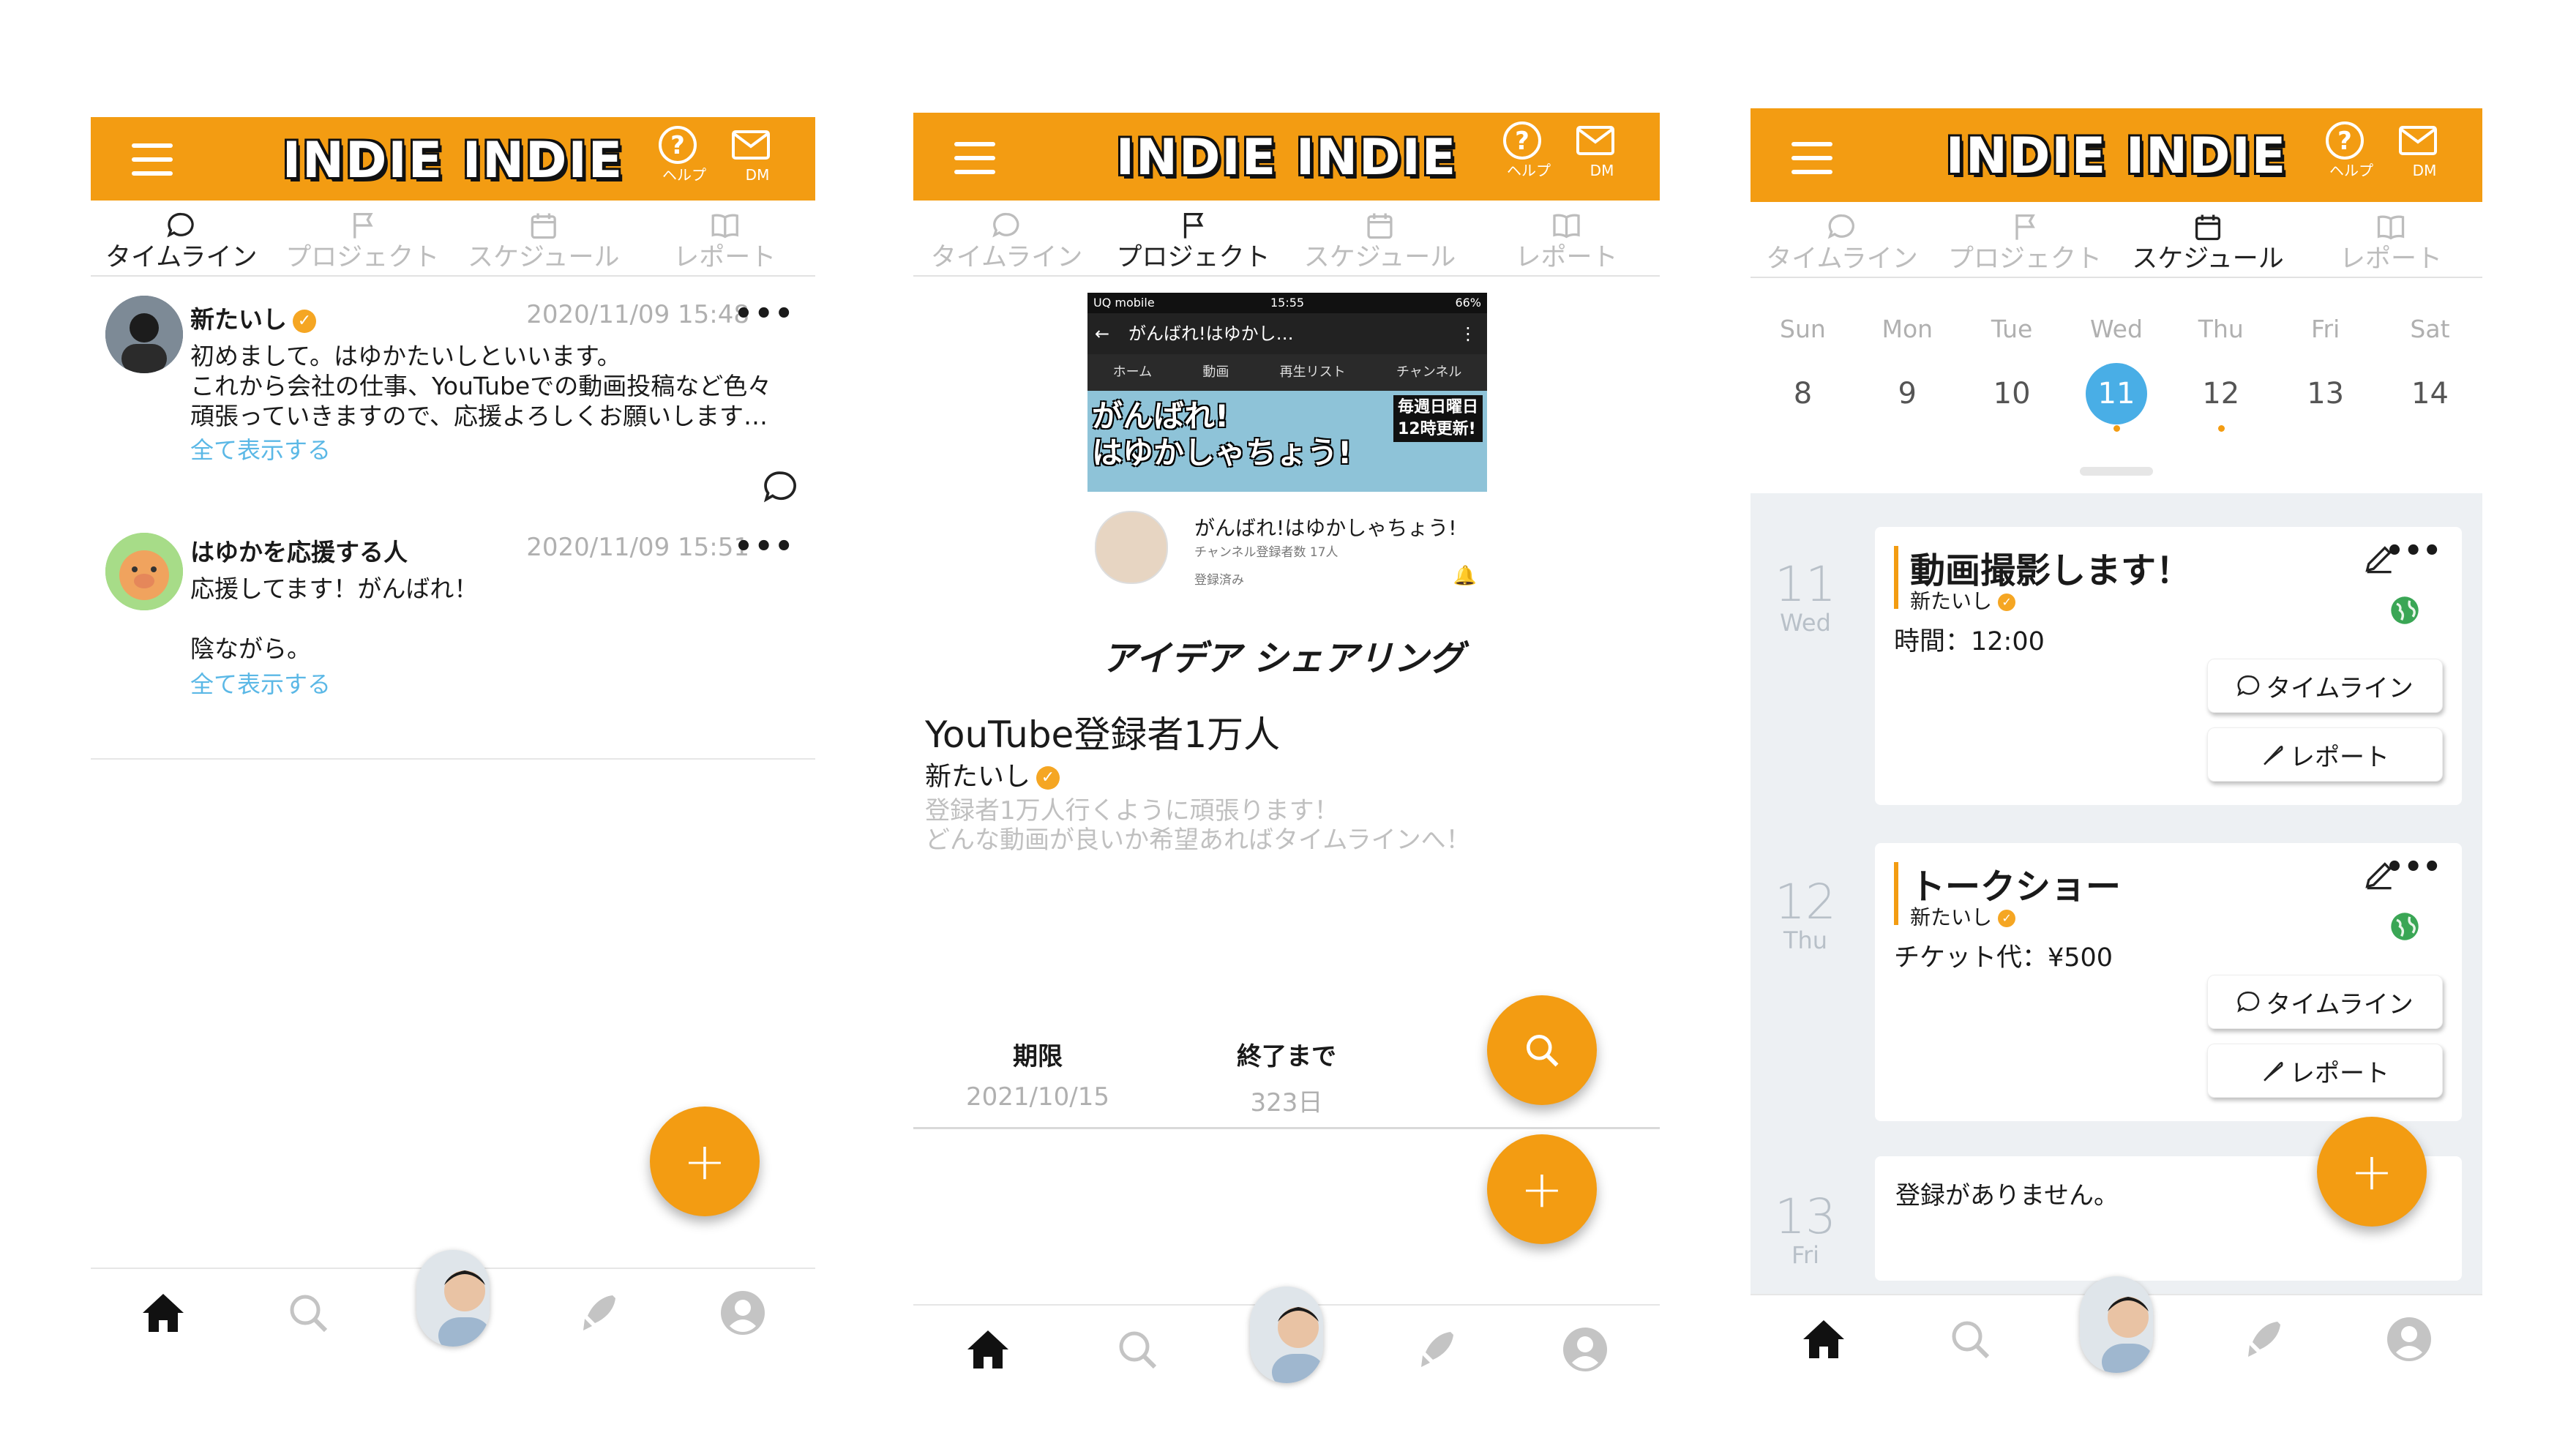 The width and height of the screenshot is (2576, 1449). I want to click on date-cell: 11, so click(2116, 397).